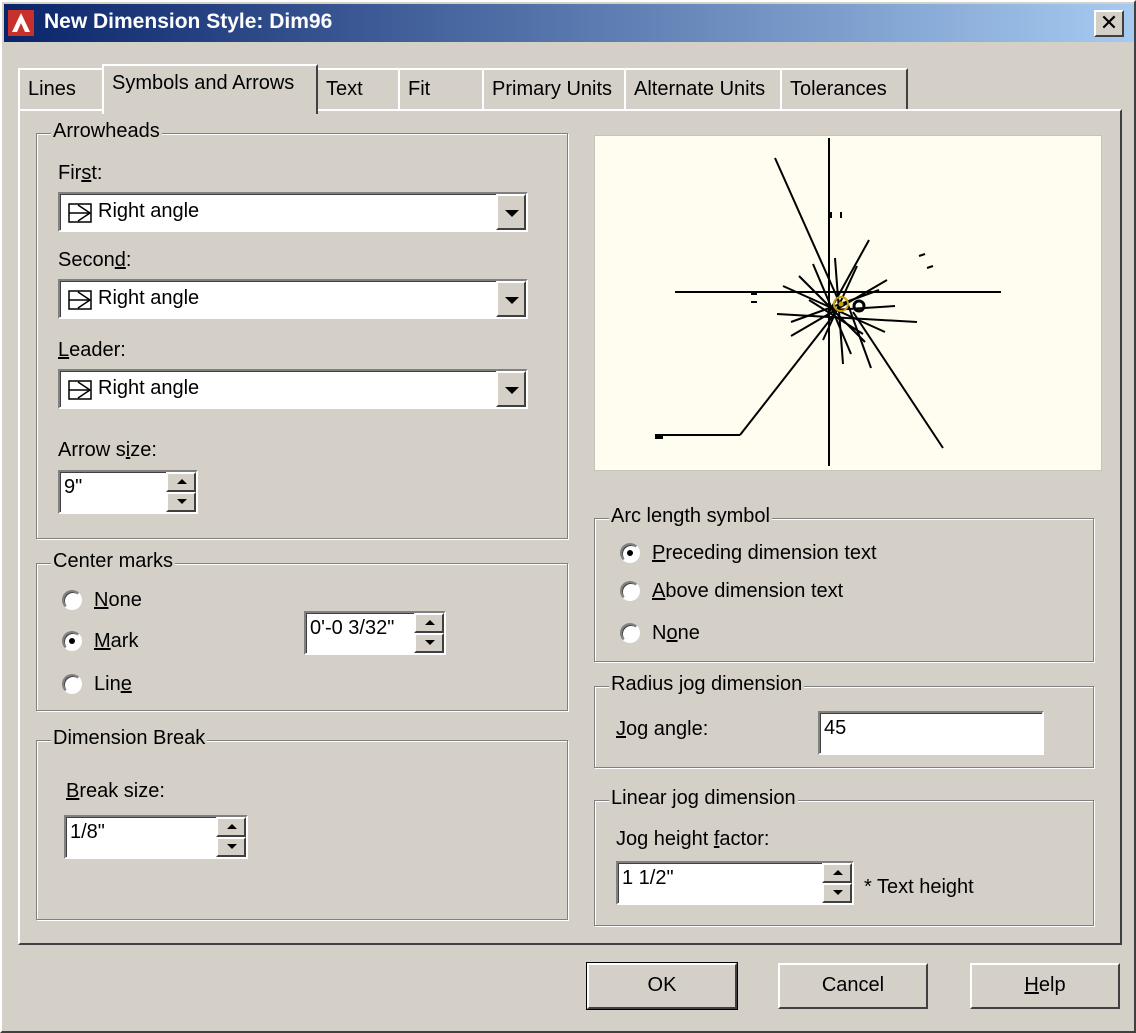  I want to click on break-size-spin-buttons, so click(231, 837).